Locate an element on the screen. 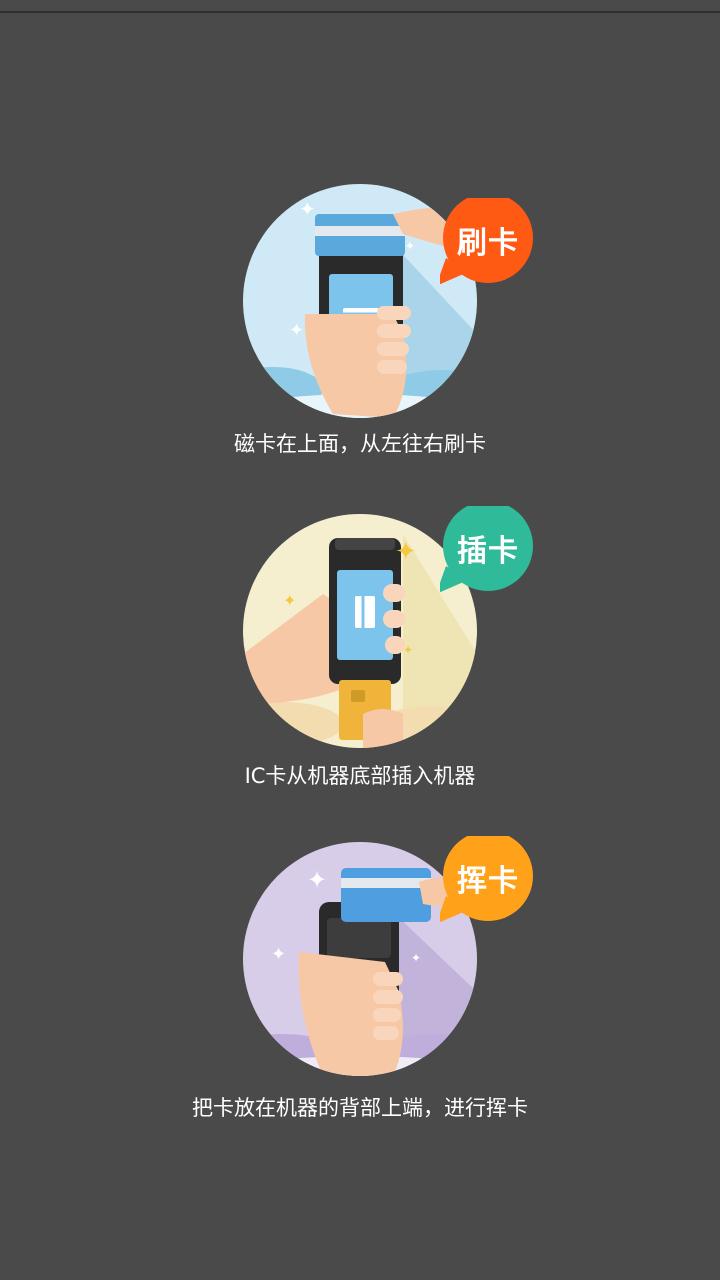  swipe-badge-label: 刷卡 is located at coordinates (488, 243).